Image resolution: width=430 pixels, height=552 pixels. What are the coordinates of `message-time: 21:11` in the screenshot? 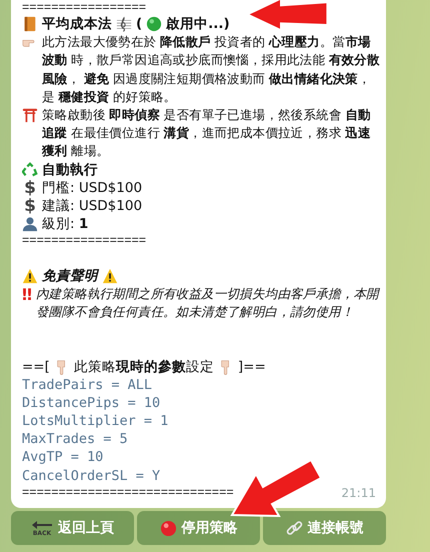 It's located at (358, 493).